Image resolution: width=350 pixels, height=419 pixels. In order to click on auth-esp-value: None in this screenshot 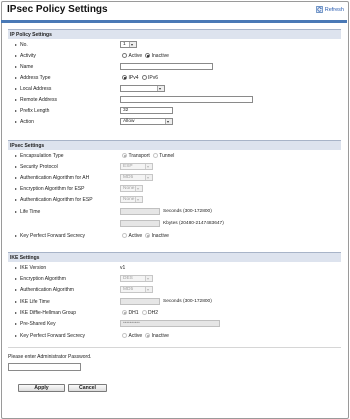, I will do `click(129, 199)`.